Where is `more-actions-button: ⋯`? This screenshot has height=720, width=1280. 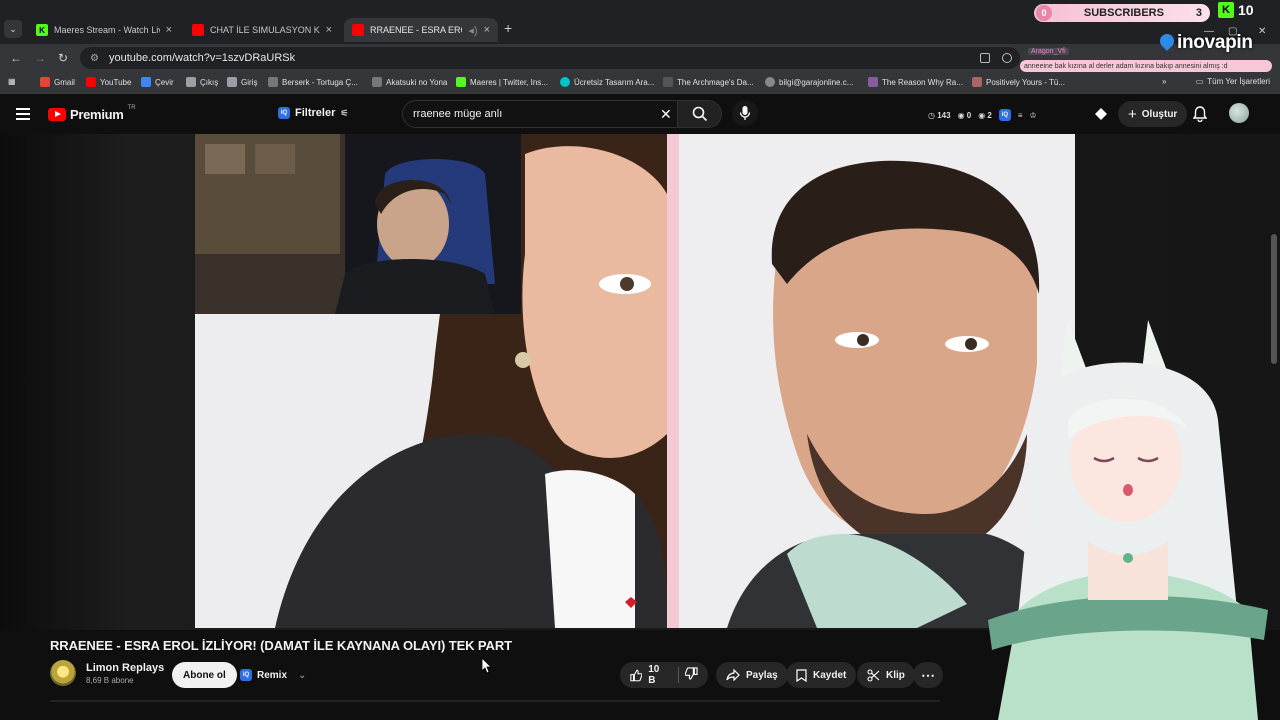 more-actions-button: ⋯ is located at coordinates (928, 675).